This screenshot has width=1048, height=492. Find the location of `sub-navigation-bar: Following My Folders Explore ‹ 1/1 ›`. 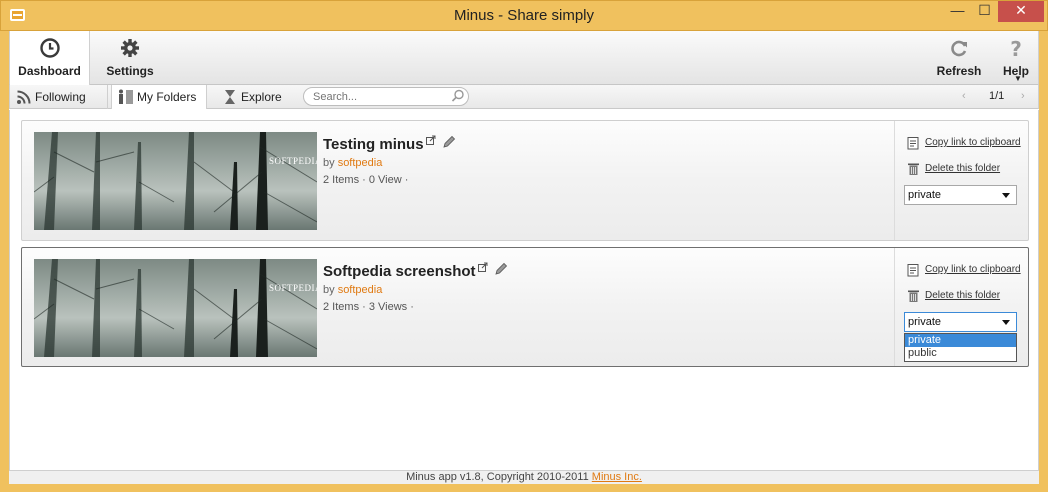

sub-navigation-bar: Following My Folders Explore ‹ 1/1 › is located at coordinates (524, 97).